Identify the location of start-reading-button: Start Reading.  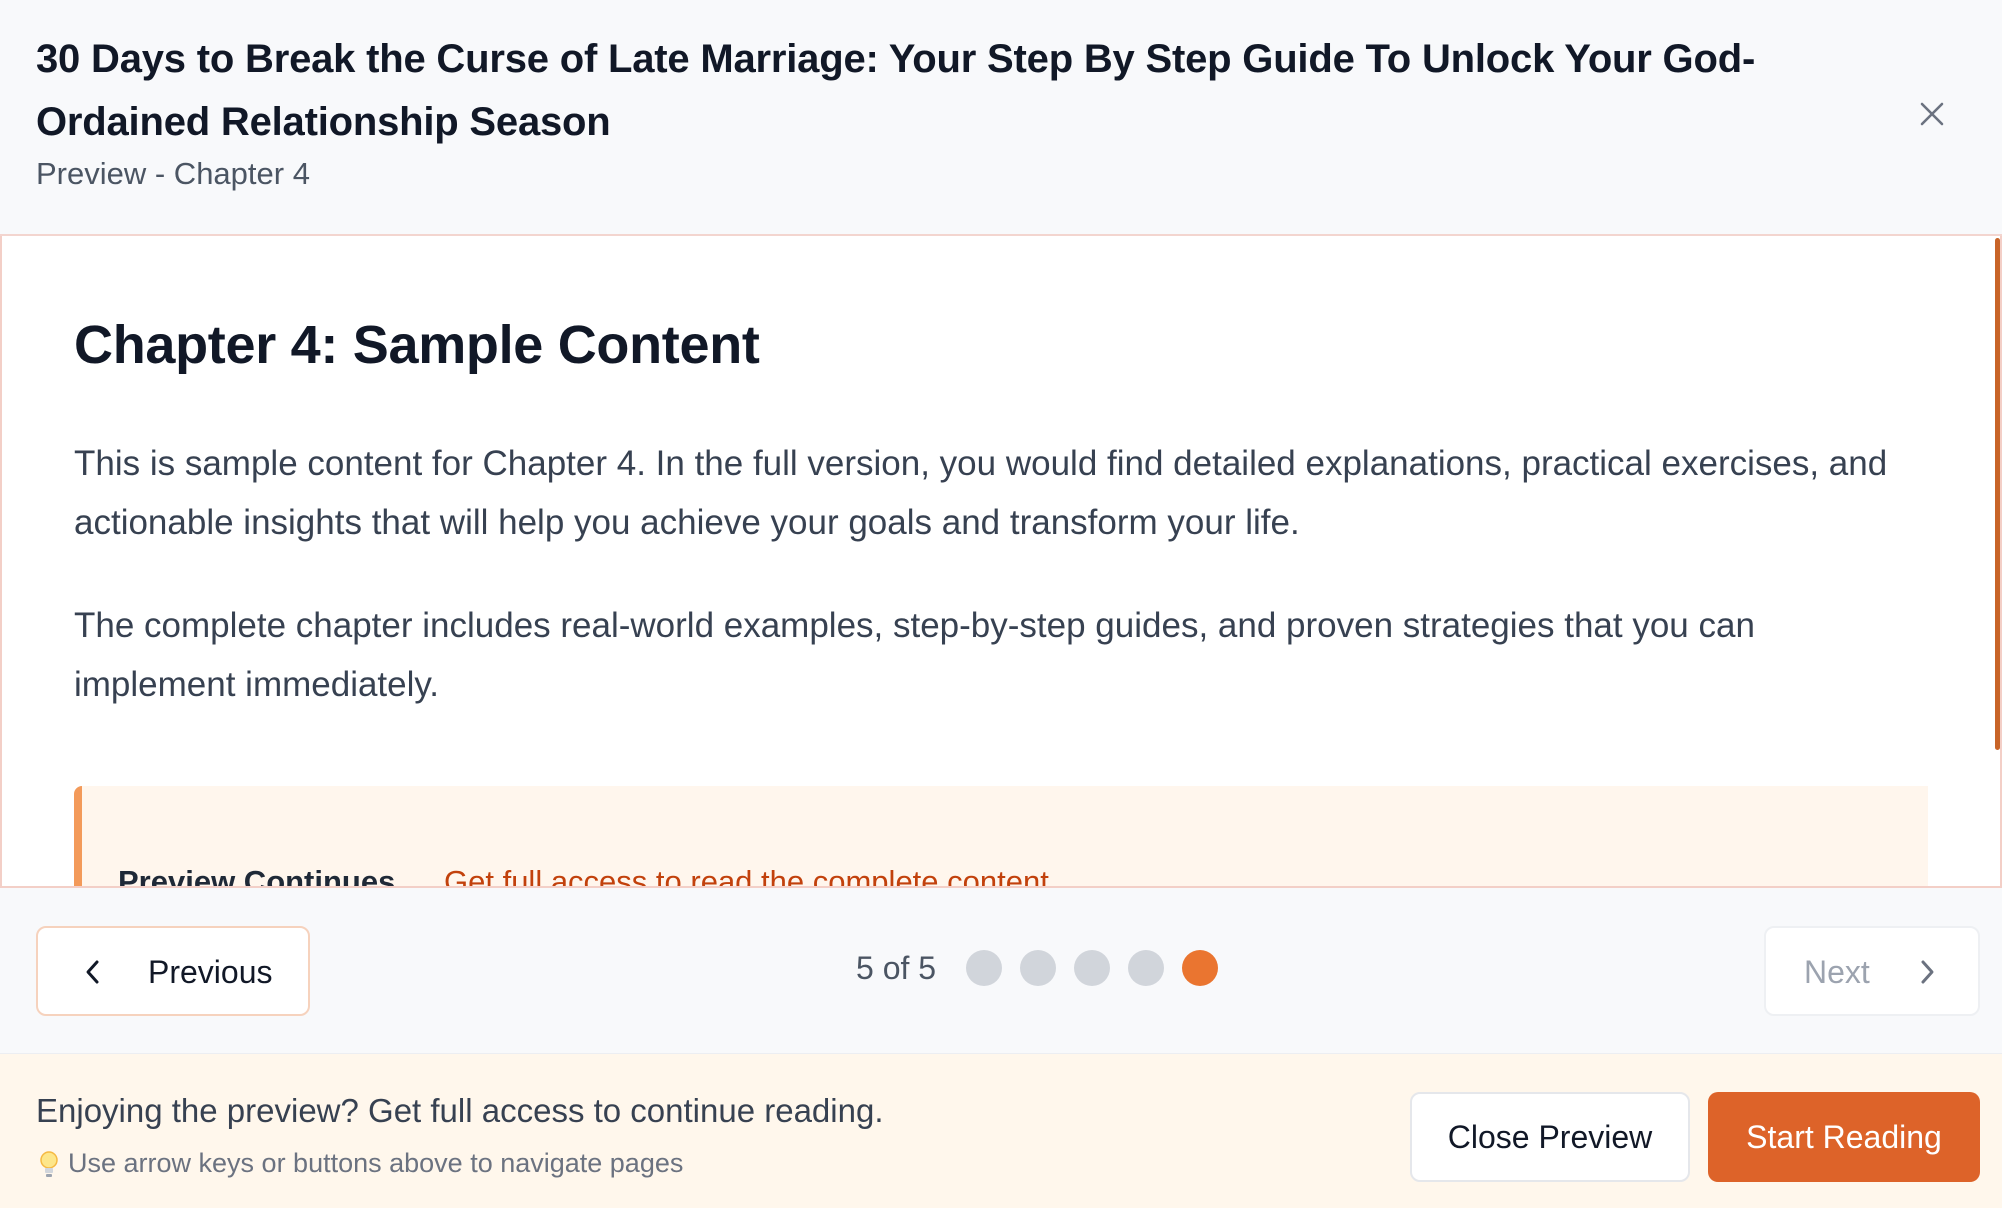
(1844, 1137).